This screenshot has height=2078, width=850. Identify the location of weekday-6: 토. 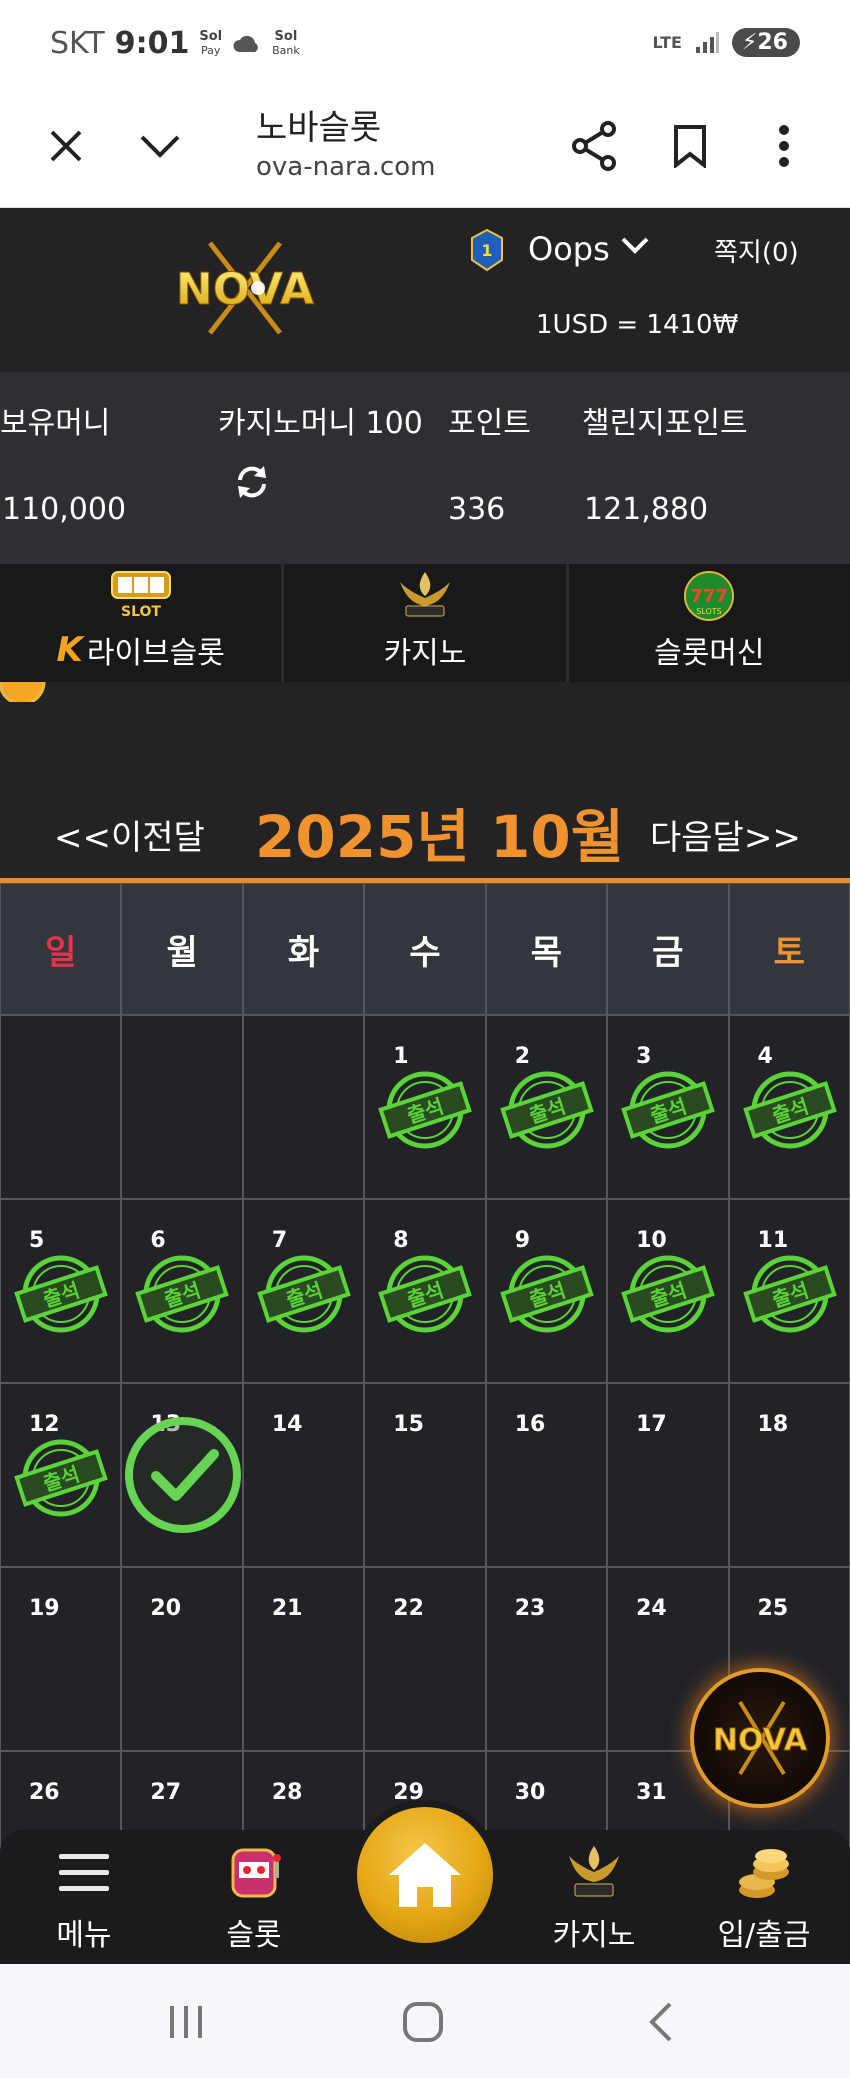
(789, 949).